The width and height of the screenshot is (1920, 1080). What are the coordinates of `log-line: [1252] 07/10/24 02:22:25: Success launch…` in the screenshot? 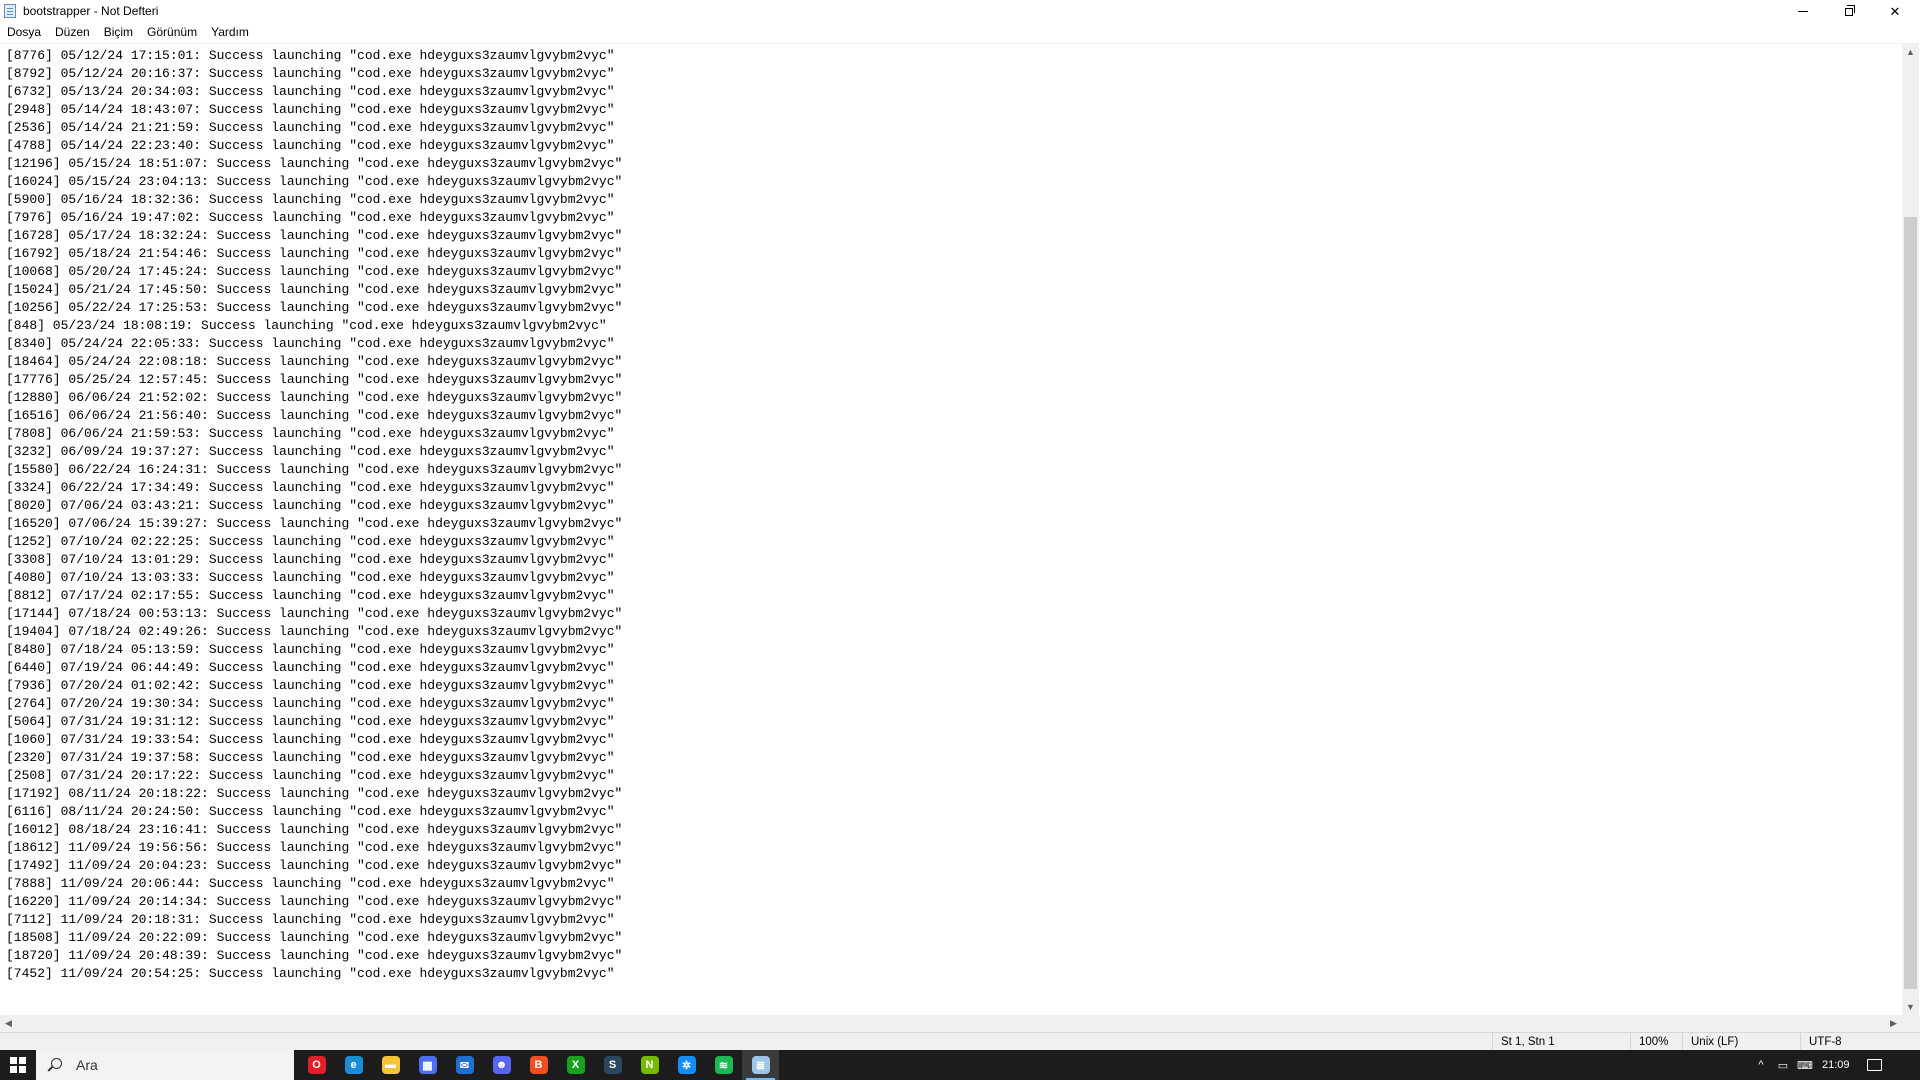 It's located at (310, 541).